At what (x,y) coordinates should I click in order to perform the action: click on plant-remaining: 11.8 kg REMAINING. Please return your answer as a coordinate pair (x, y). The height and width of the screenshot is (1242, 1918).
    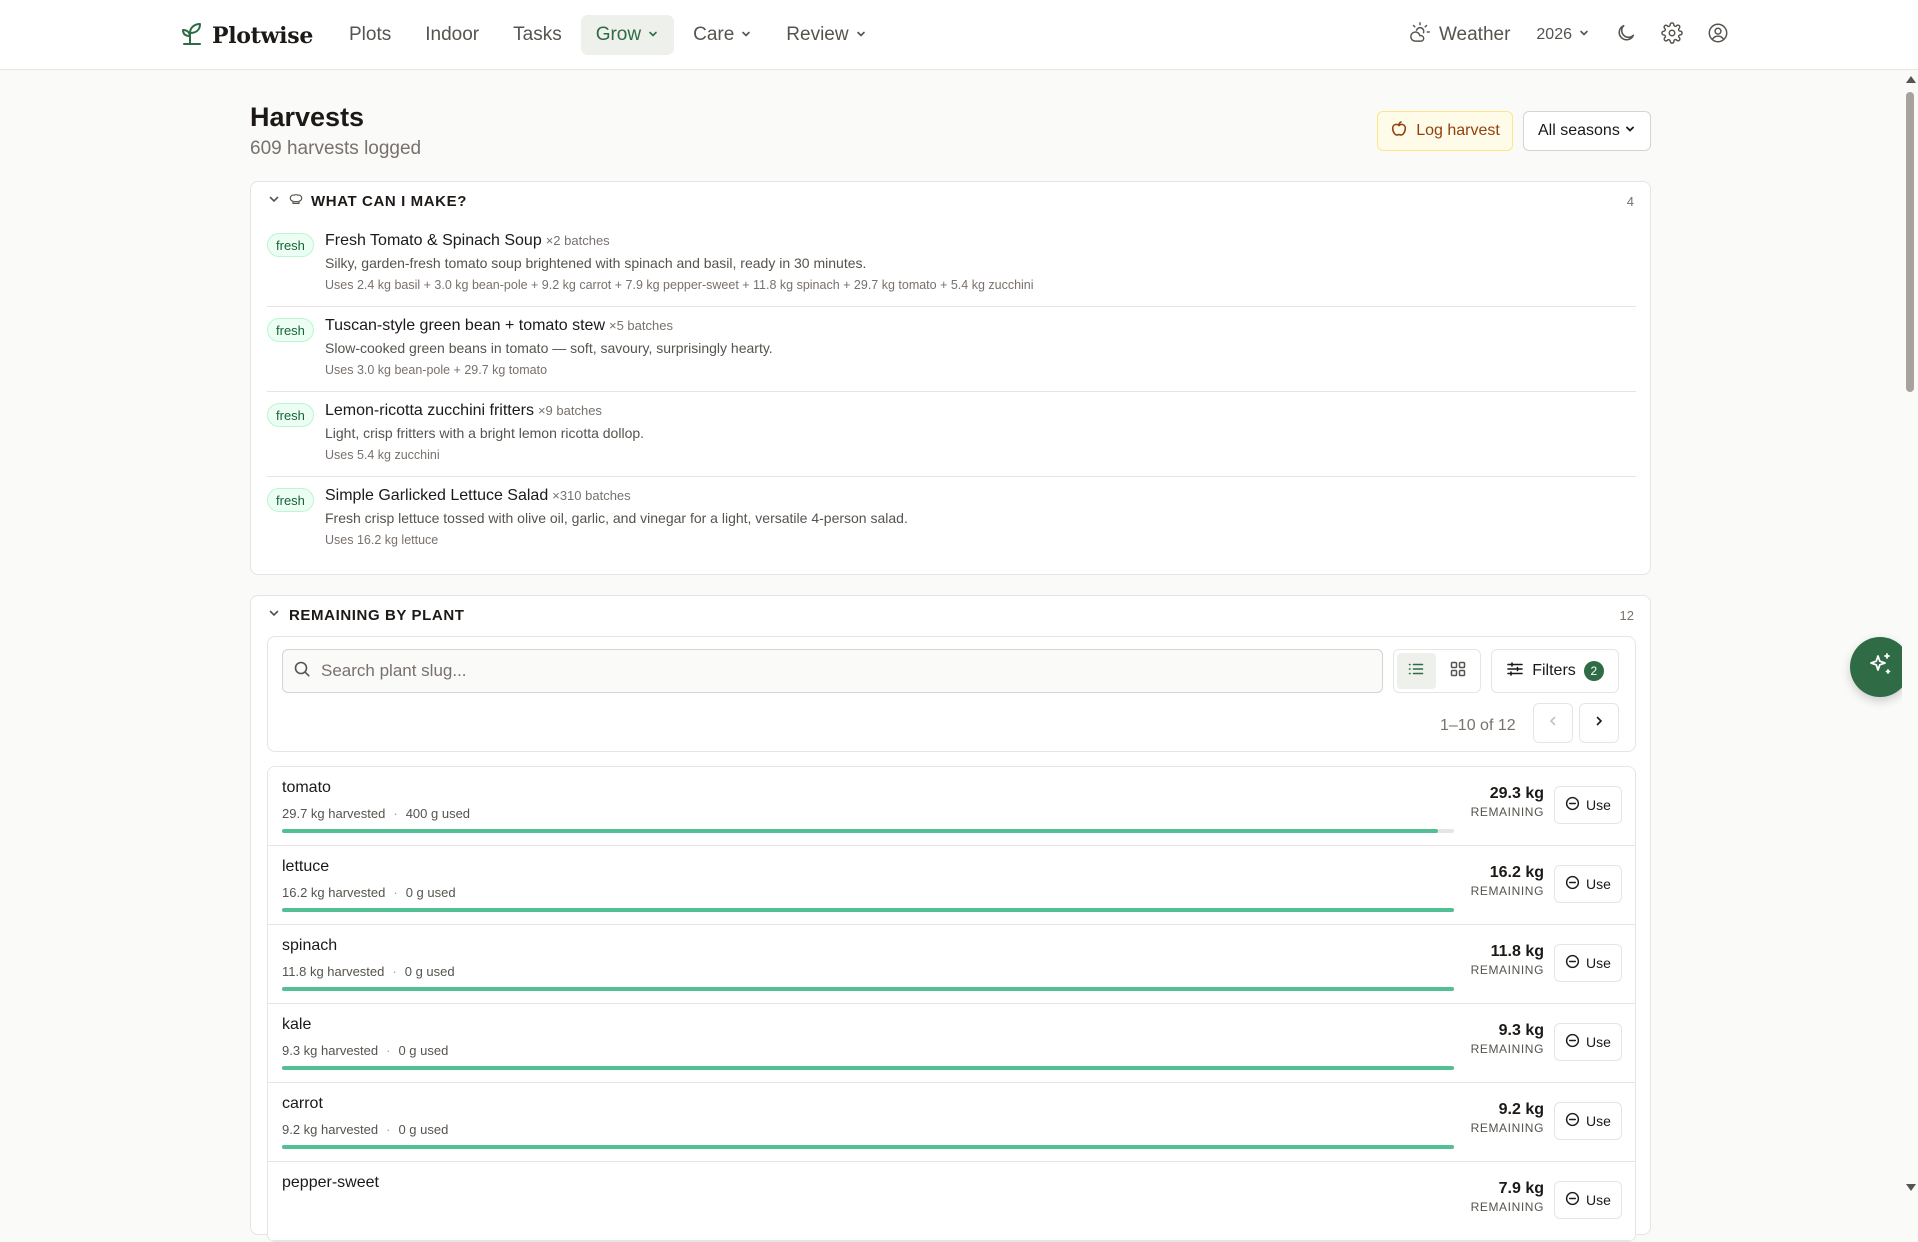
    Looking at the image, I should click on (1504, 960).